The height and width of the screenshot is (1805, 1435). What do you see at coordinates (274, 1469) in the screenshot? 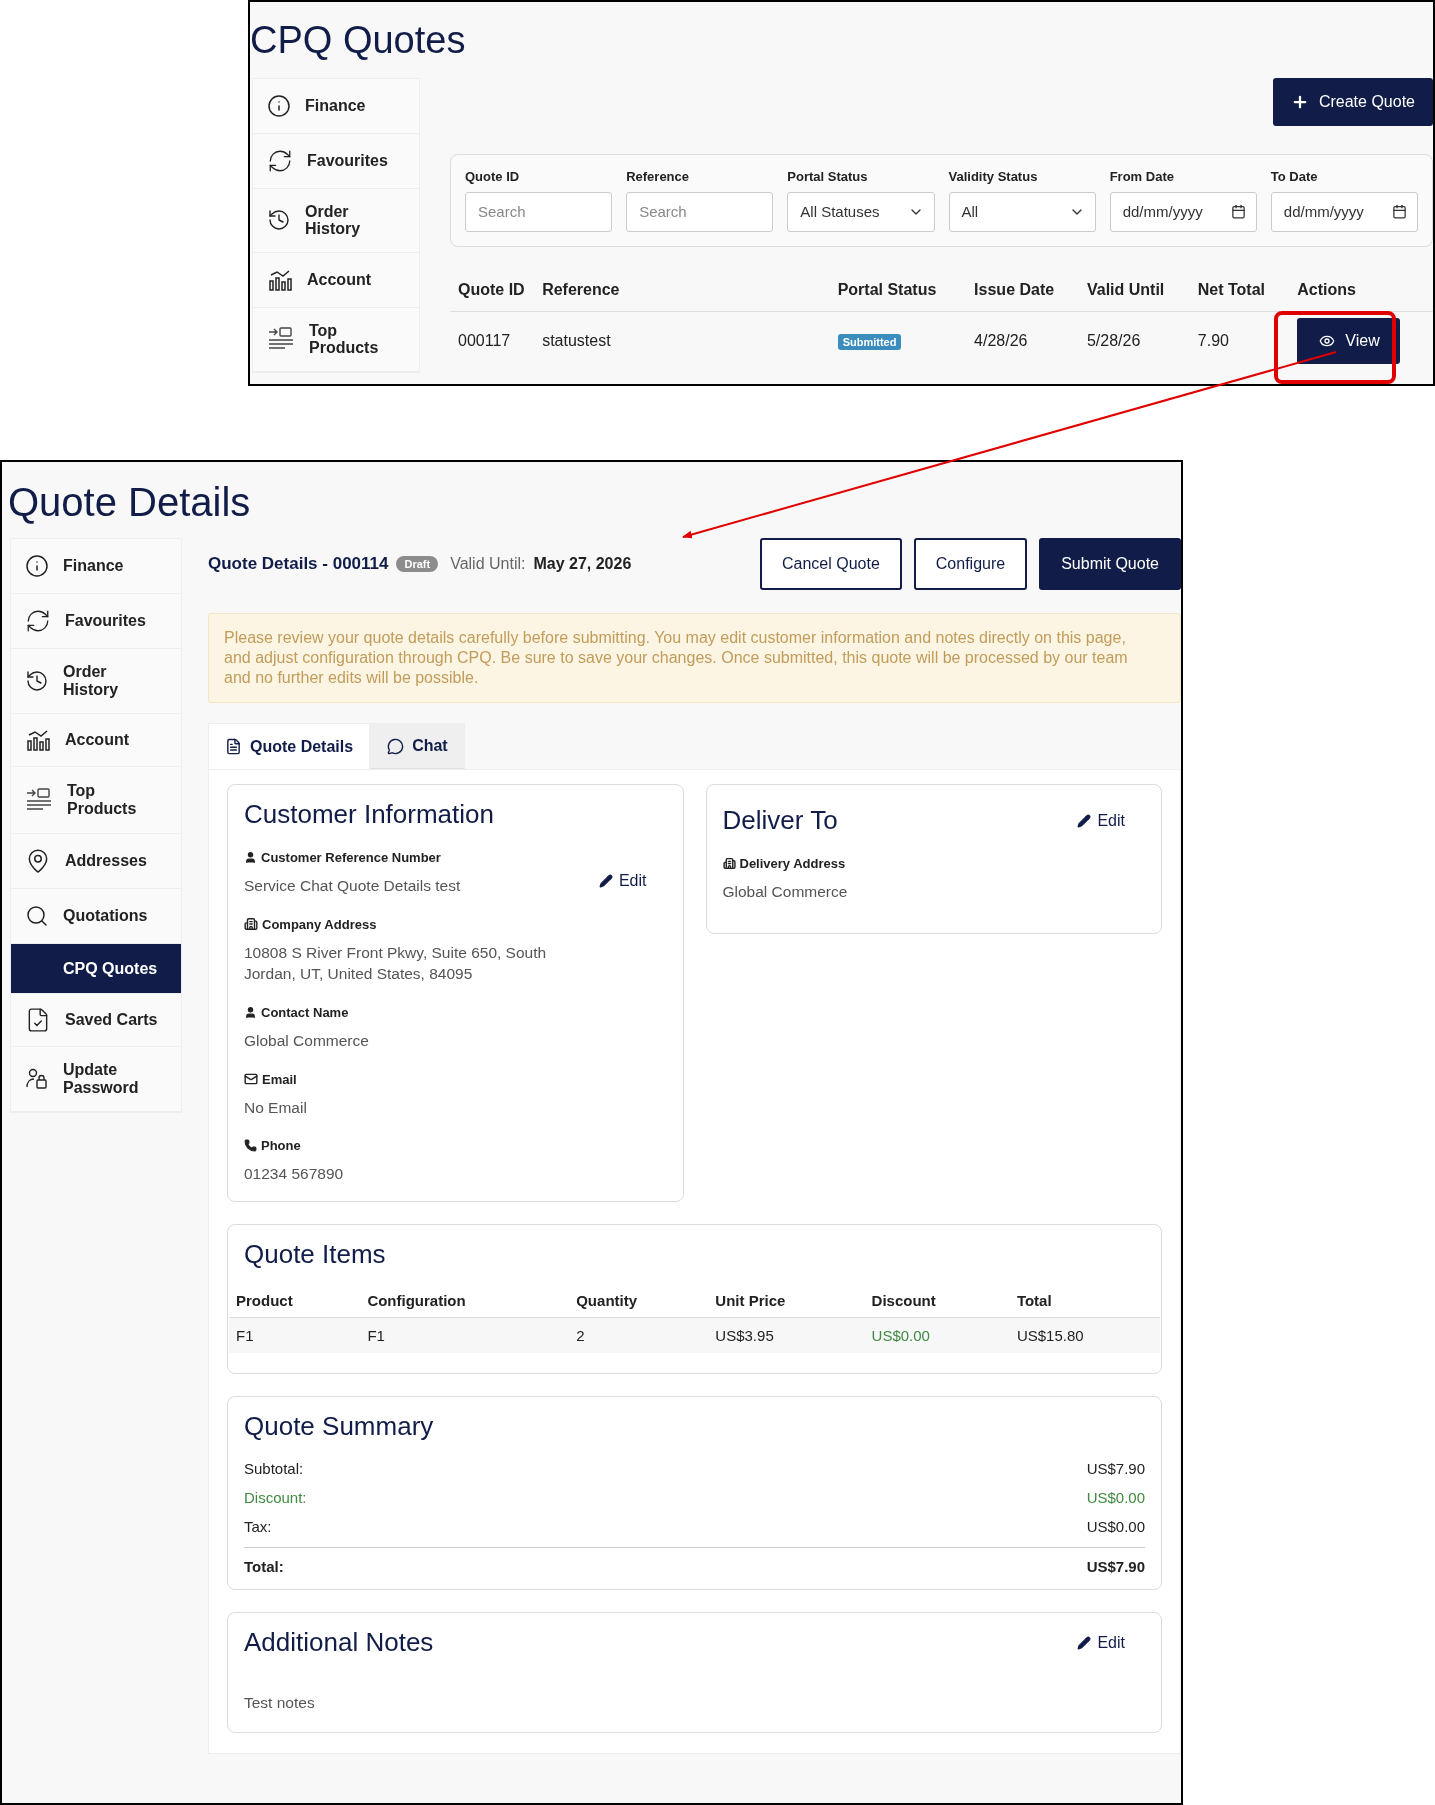
I see `summary-label: Subtotal:` at bounding box center [274, 1469].